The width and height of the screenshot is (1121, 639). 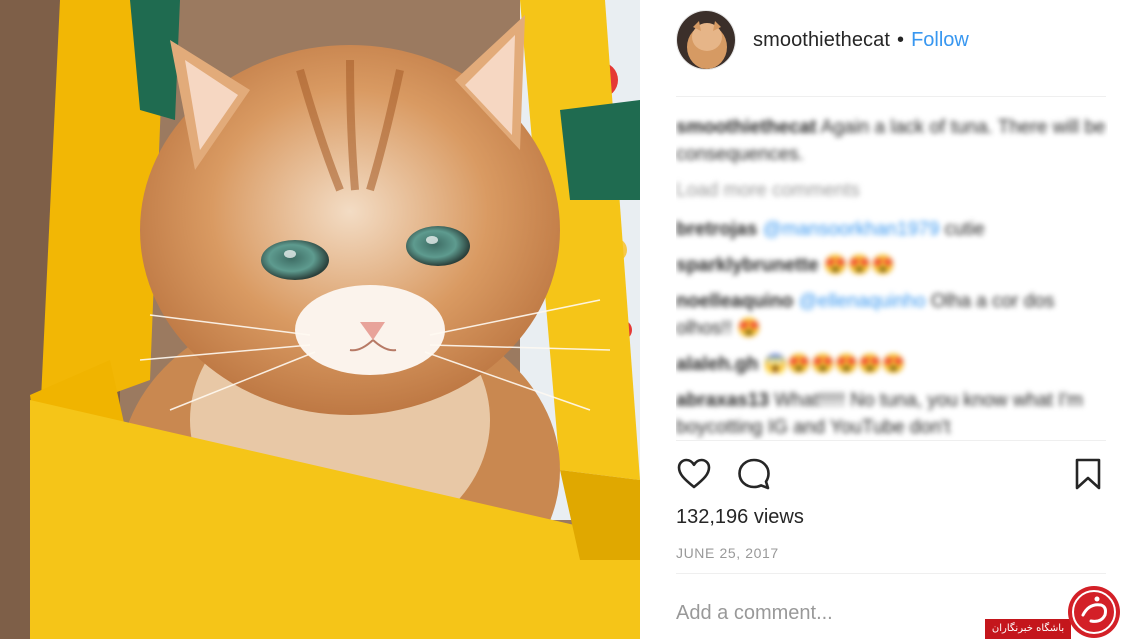 I want to click on comment-username: sparklybrunette, so click(x=747, y=265).